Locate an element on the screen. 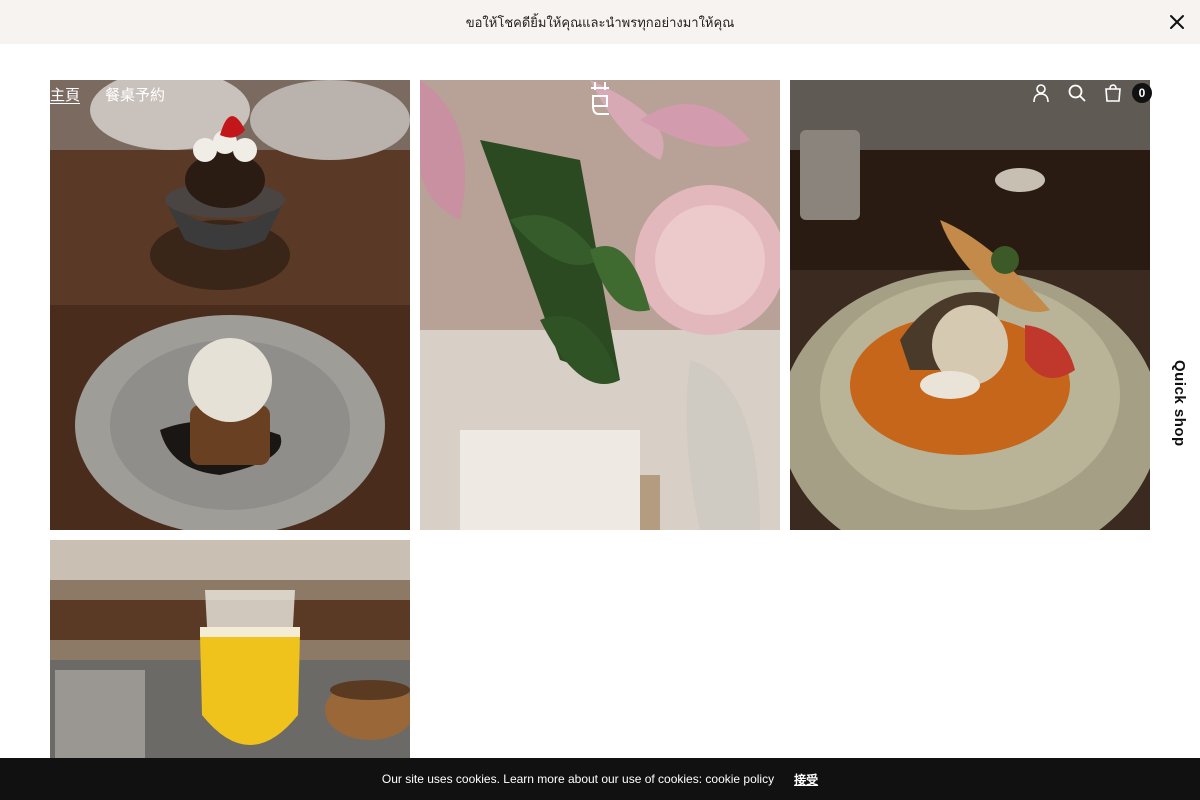  nav-item-reservation: 餐桌予約 is located at coordinates (135, 94).